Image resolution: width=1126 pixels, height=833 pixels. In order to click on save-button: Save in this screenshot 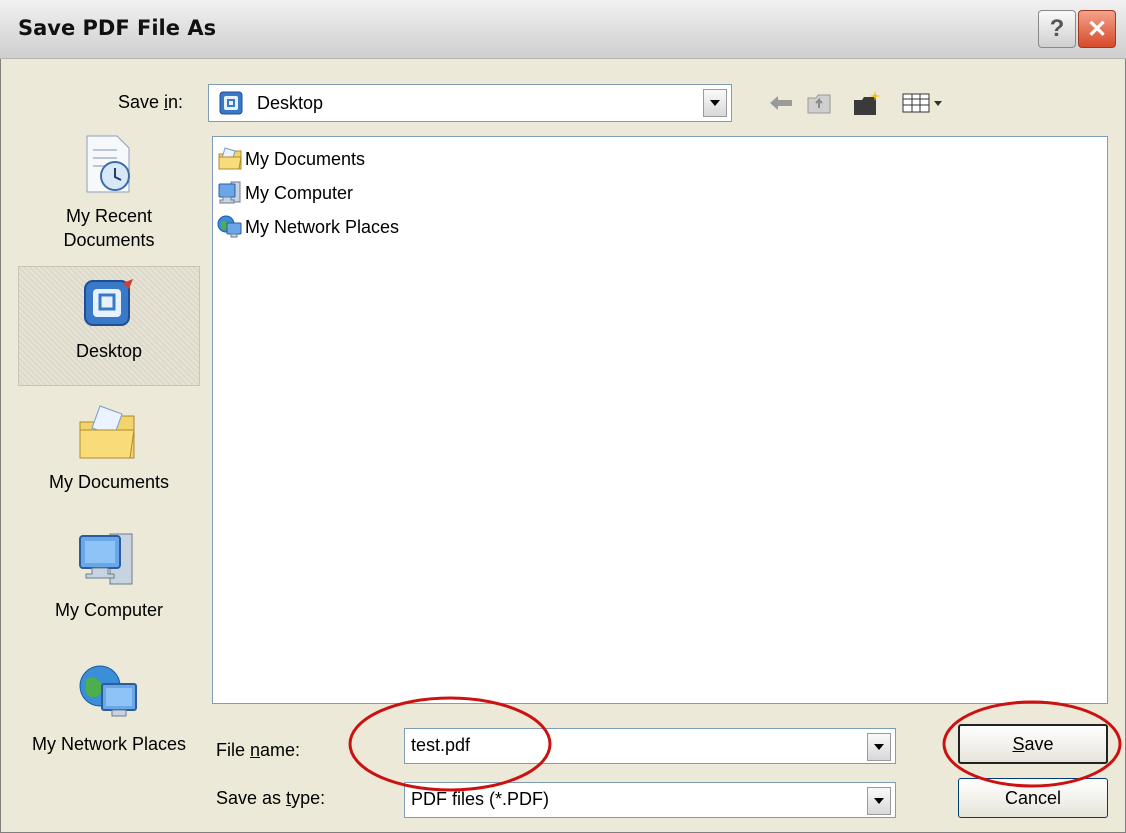, I will do `click(1033, 744)`.